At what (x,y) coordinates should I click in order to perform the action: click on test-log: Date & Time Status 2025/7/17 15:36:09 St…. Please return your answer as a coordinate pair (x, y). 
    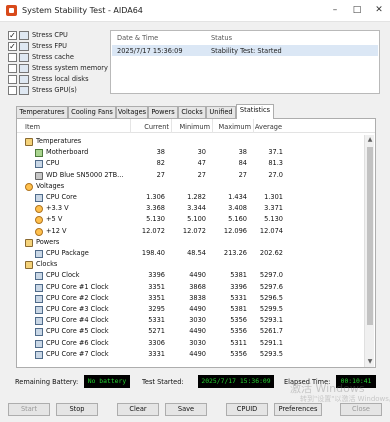
    Looking at the image, I should click on (245, 62).